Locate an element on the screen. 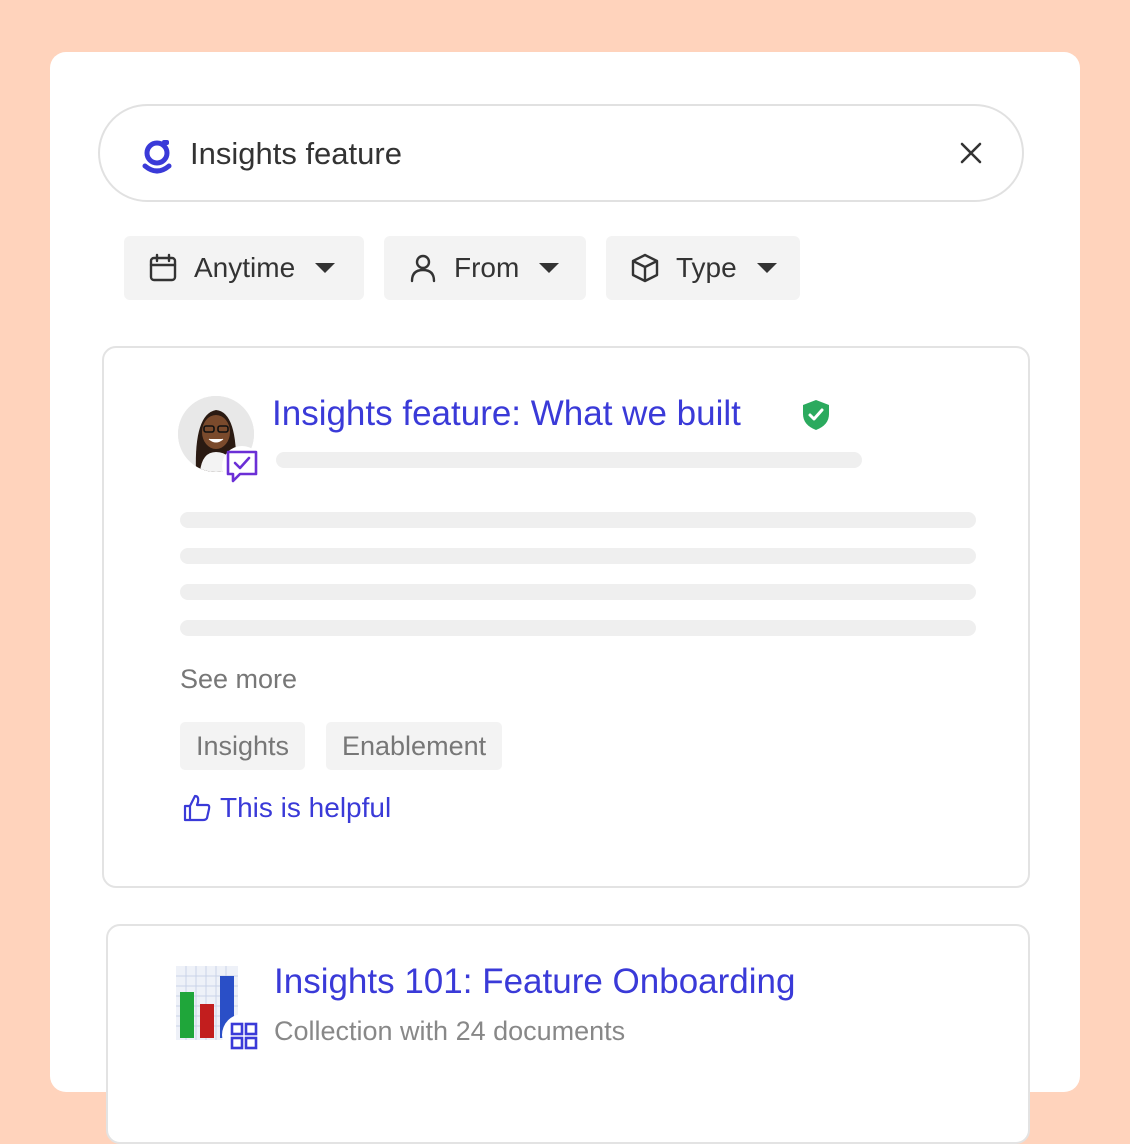  search-input: Insights feature is located at coordinates (296, 154).